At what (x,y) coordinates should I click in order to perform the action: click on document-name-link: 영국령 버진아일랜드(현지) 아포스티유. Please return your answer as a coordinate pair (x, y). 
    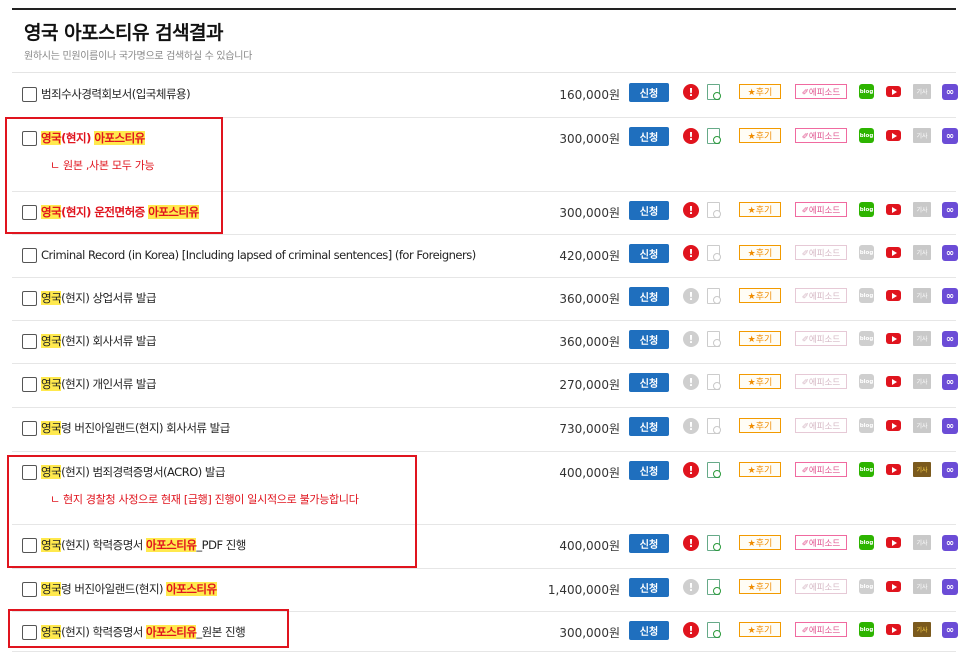
    Looking at the image, I should click on (129, 589).